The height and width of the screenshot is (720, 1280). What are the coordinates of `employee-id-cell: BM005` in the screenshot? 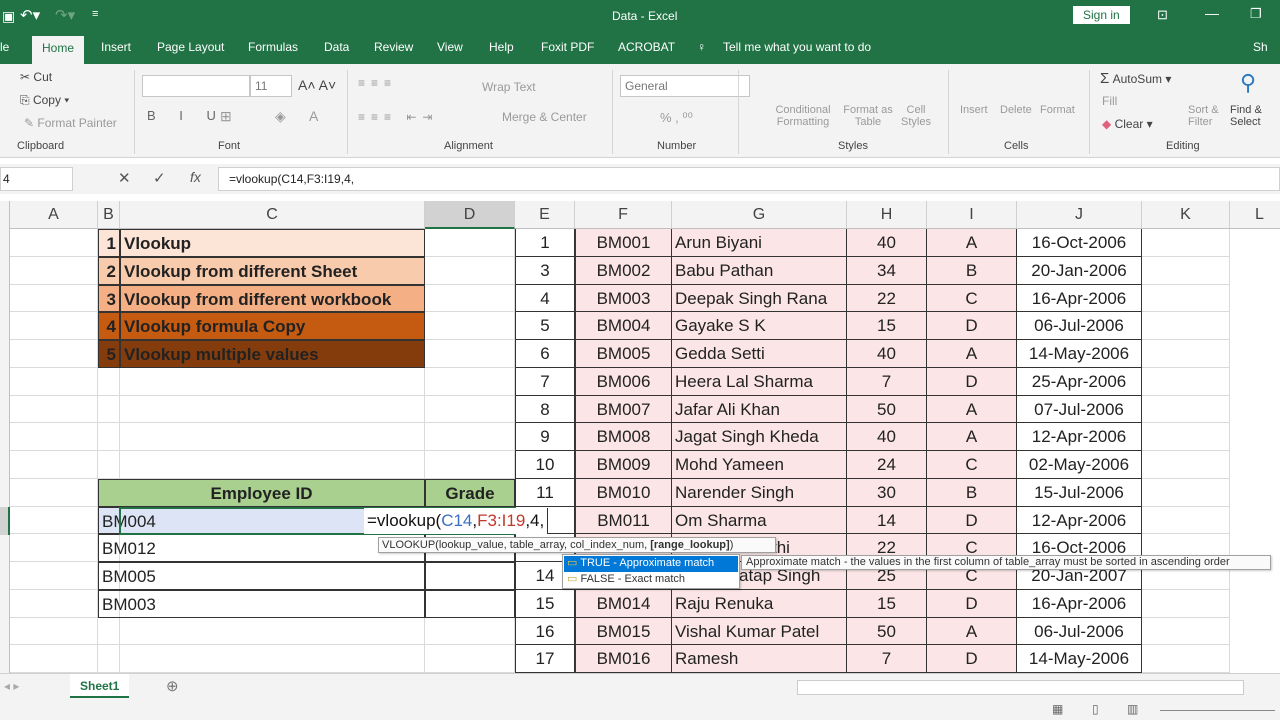 It's located at (261, 576).